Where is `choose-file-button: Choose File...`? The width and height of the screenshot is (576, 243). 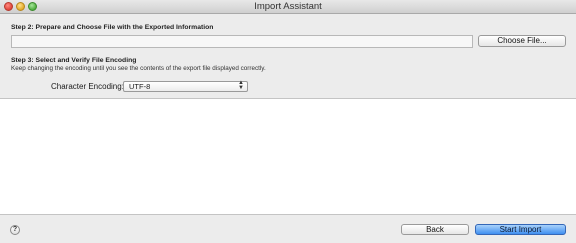 choose-file-button: Choose File... is located at coordinates (522, 41).